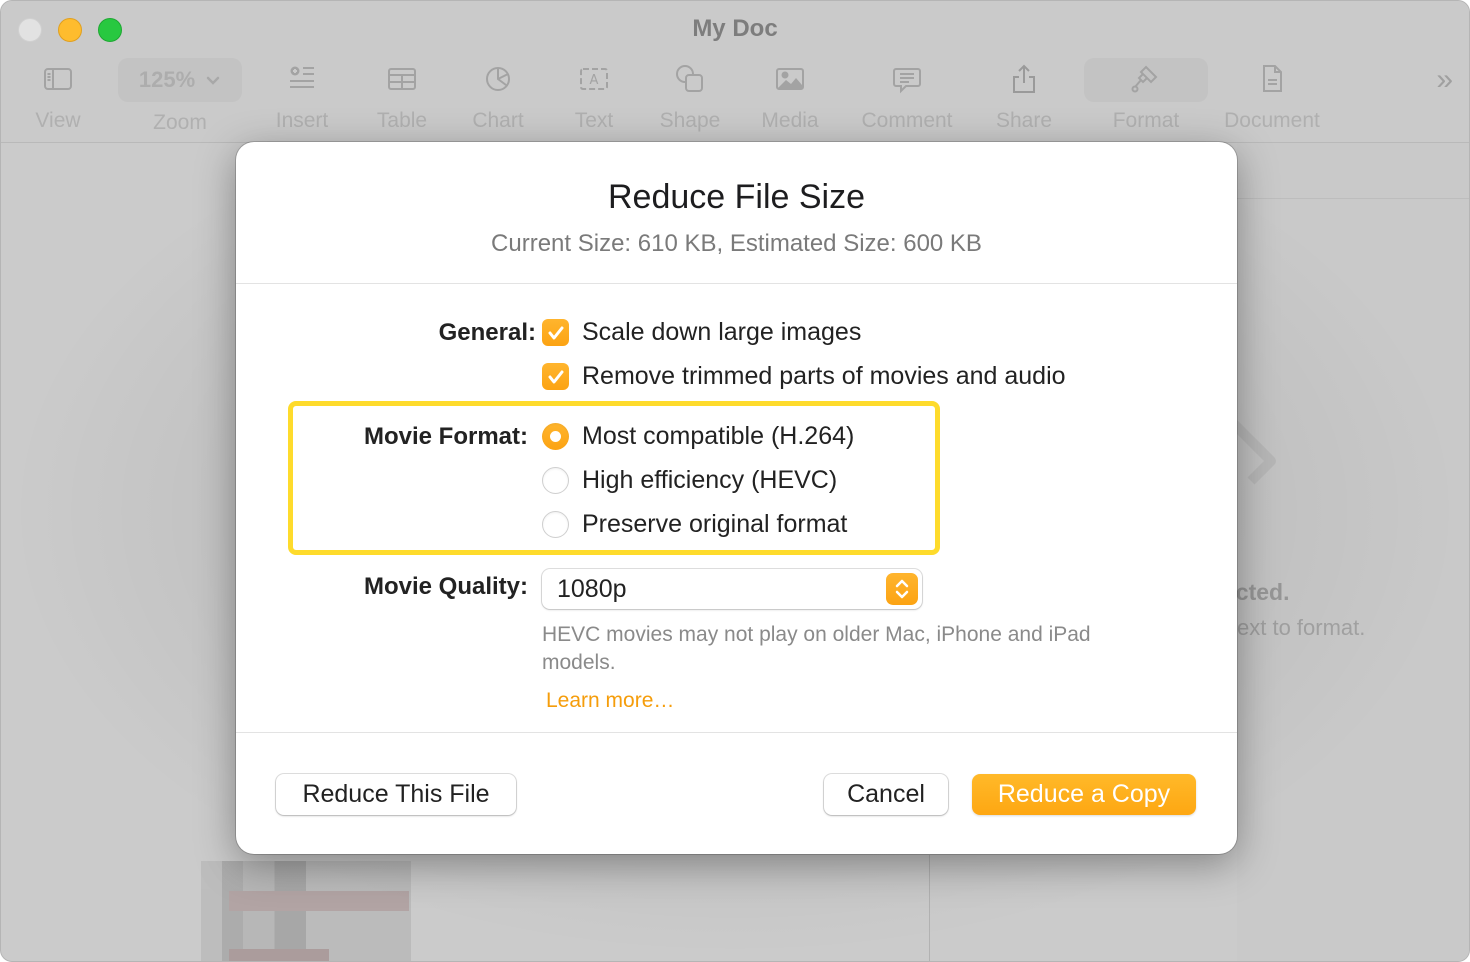 This screenshot has width=1470, height=962. What do you see at coordinates (498, 120) in the screenshot?
I see `toolbar-chart-label: Chart` at bounding box center [498, 120].